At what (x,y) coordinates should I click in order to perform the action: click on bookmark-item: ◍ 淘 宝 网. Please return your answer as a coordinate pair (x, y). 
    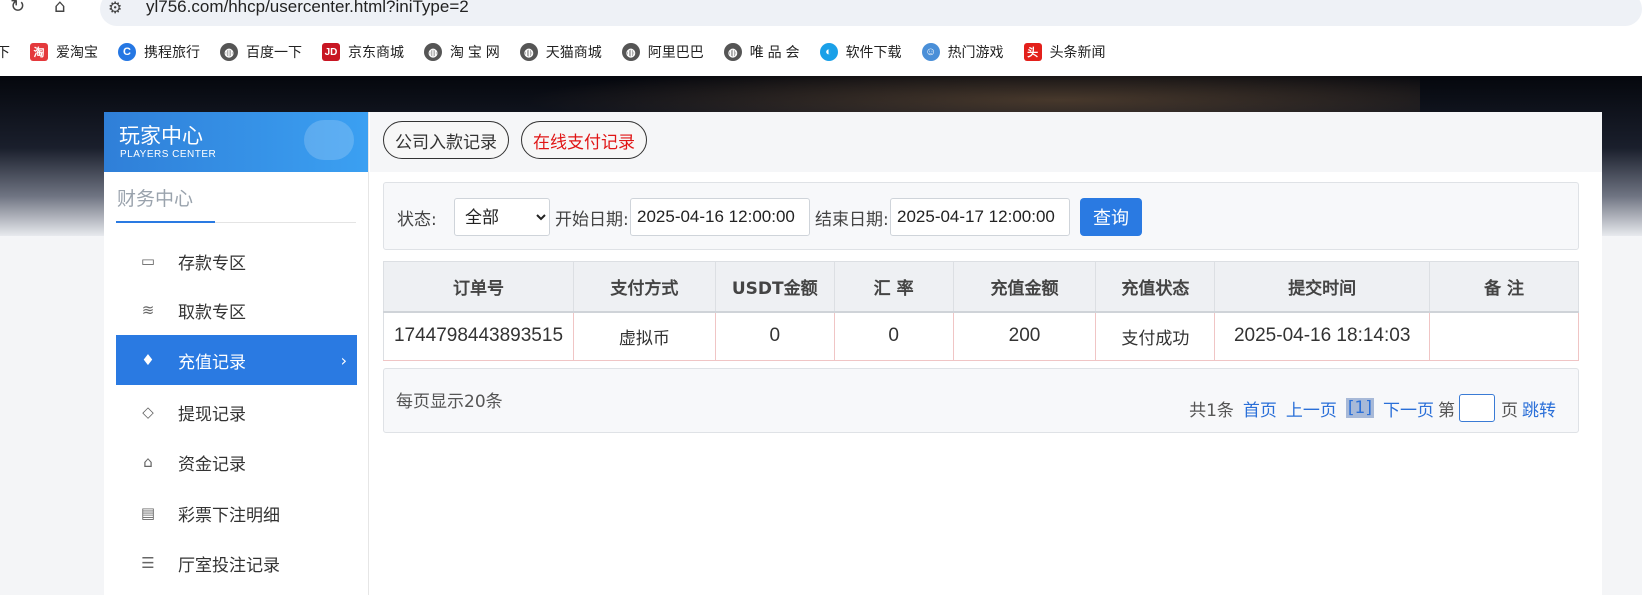
    Looking at the image, I should click on (462, 52).